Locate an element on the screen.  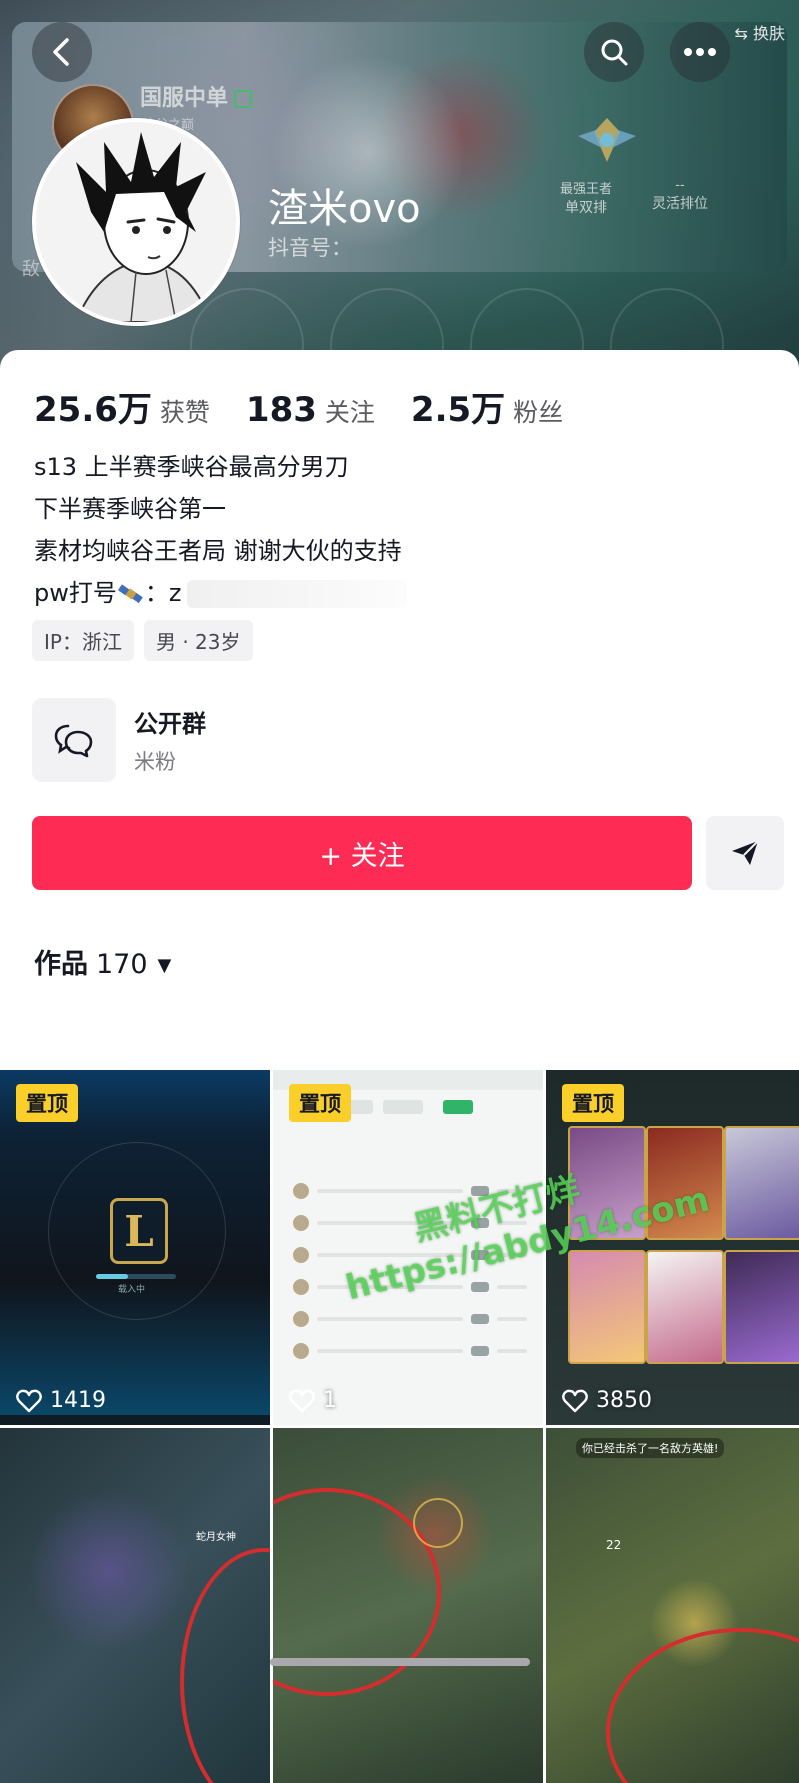
search-icon is located at coordinates (614, 52).